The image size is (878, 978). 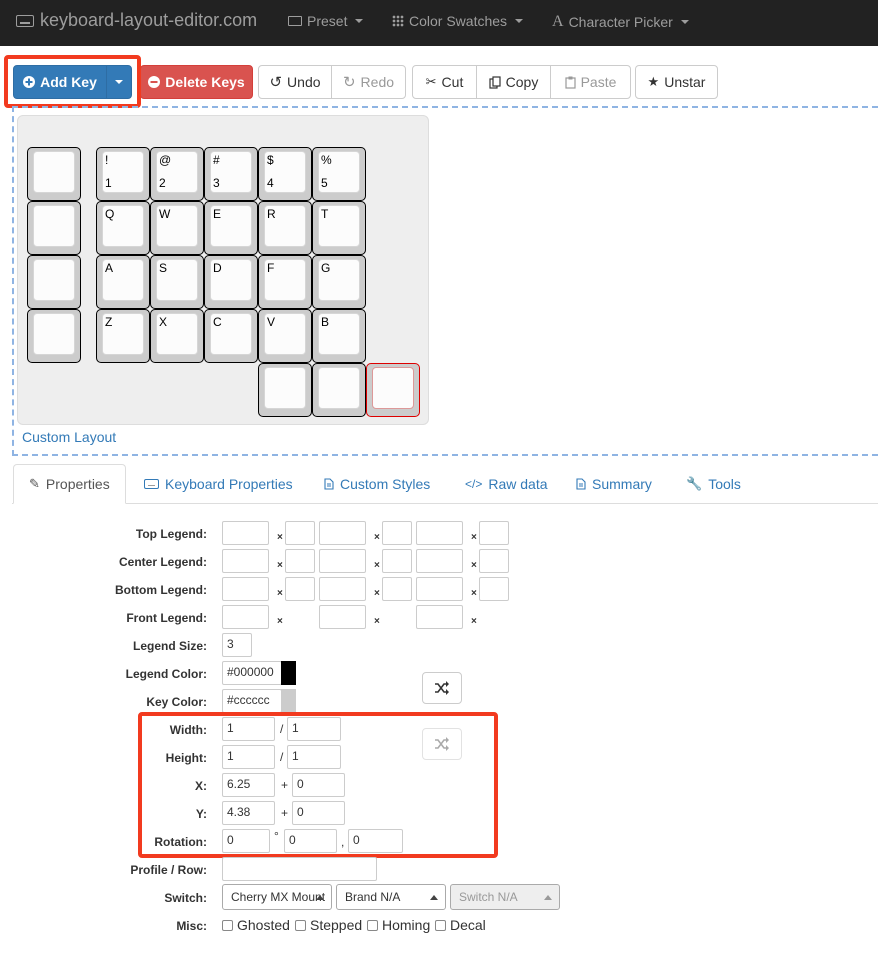 What do you see at coordinates (119, 82) in the screenshot?
I see `add-key-dropdown` at bounding box center [119, 82].